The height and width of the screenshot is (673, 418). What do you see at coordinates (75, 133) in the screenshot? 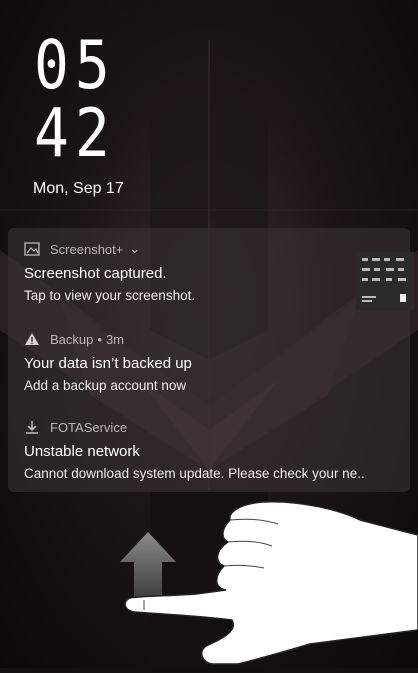
I see `clock-minutes: 42` at bounding box center [75, 133].